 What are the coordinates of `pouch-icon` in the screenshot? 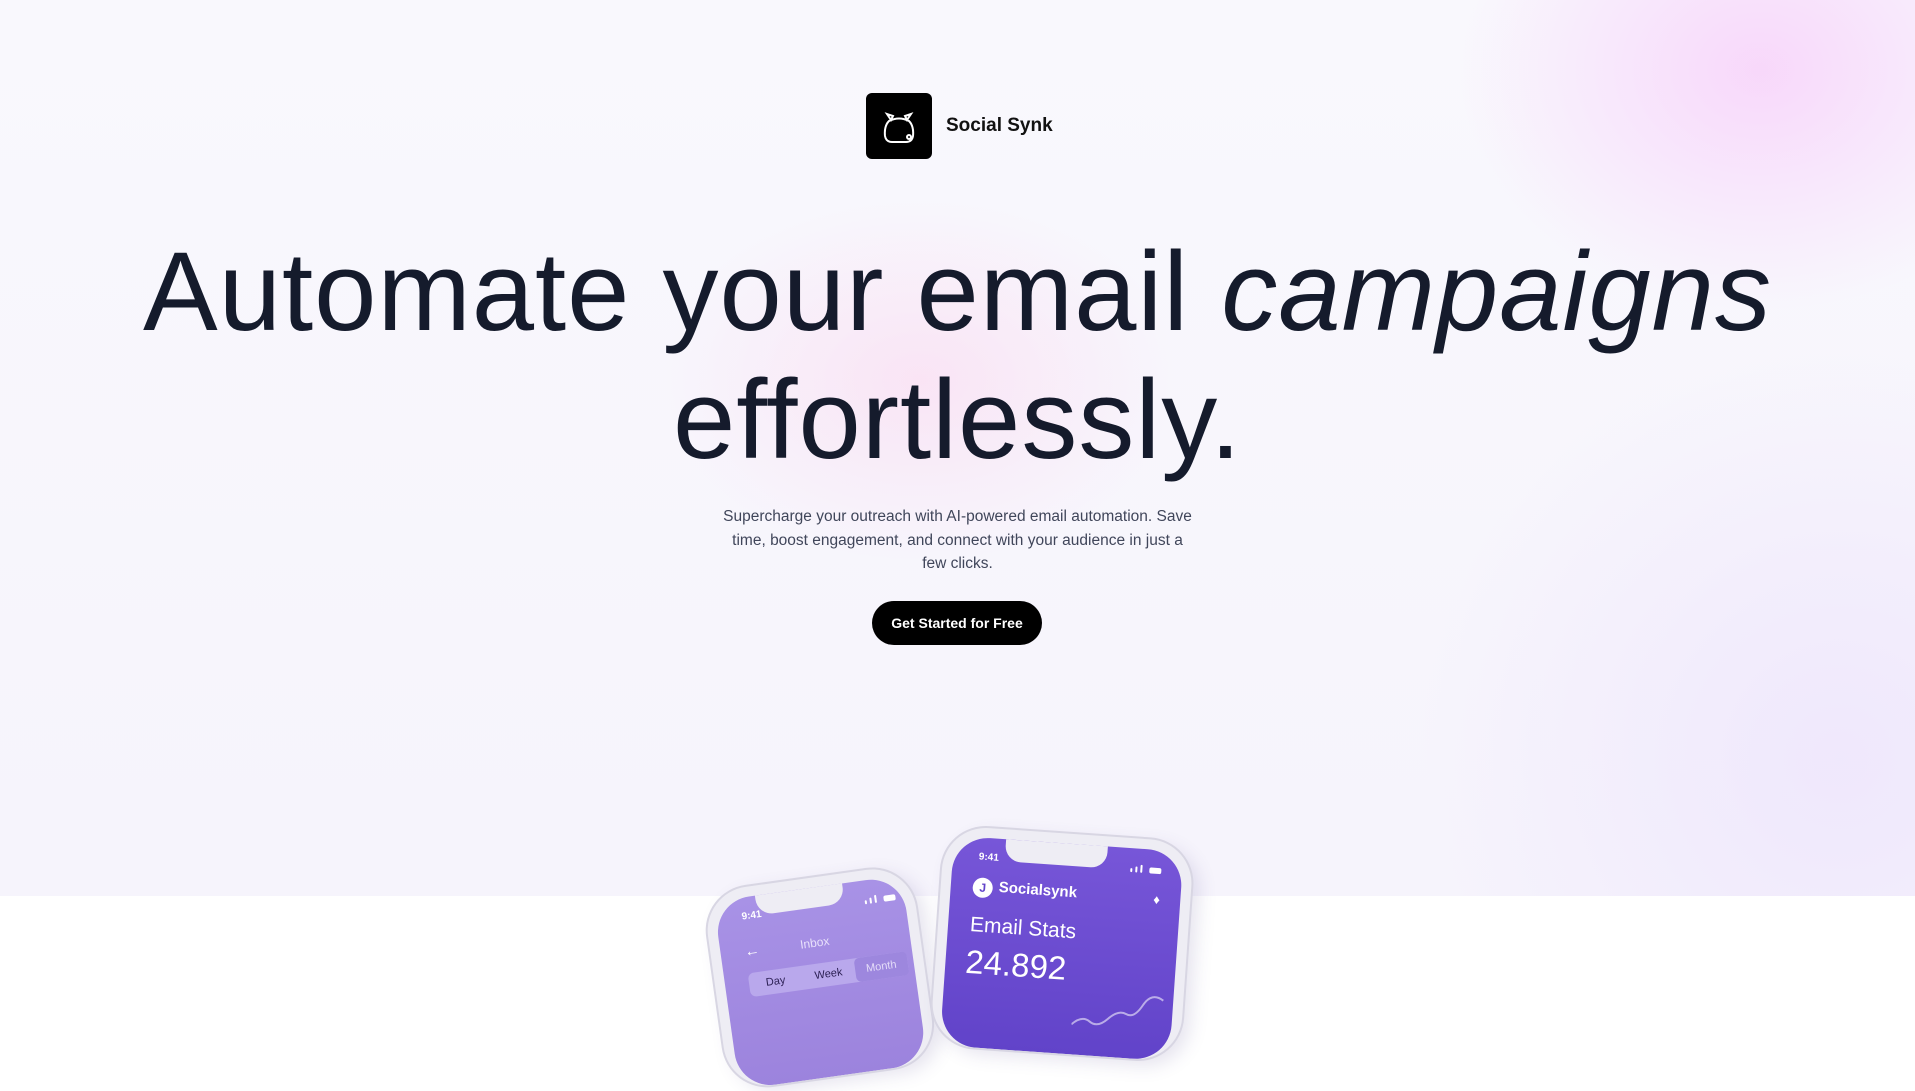 It's located at (899, 126).